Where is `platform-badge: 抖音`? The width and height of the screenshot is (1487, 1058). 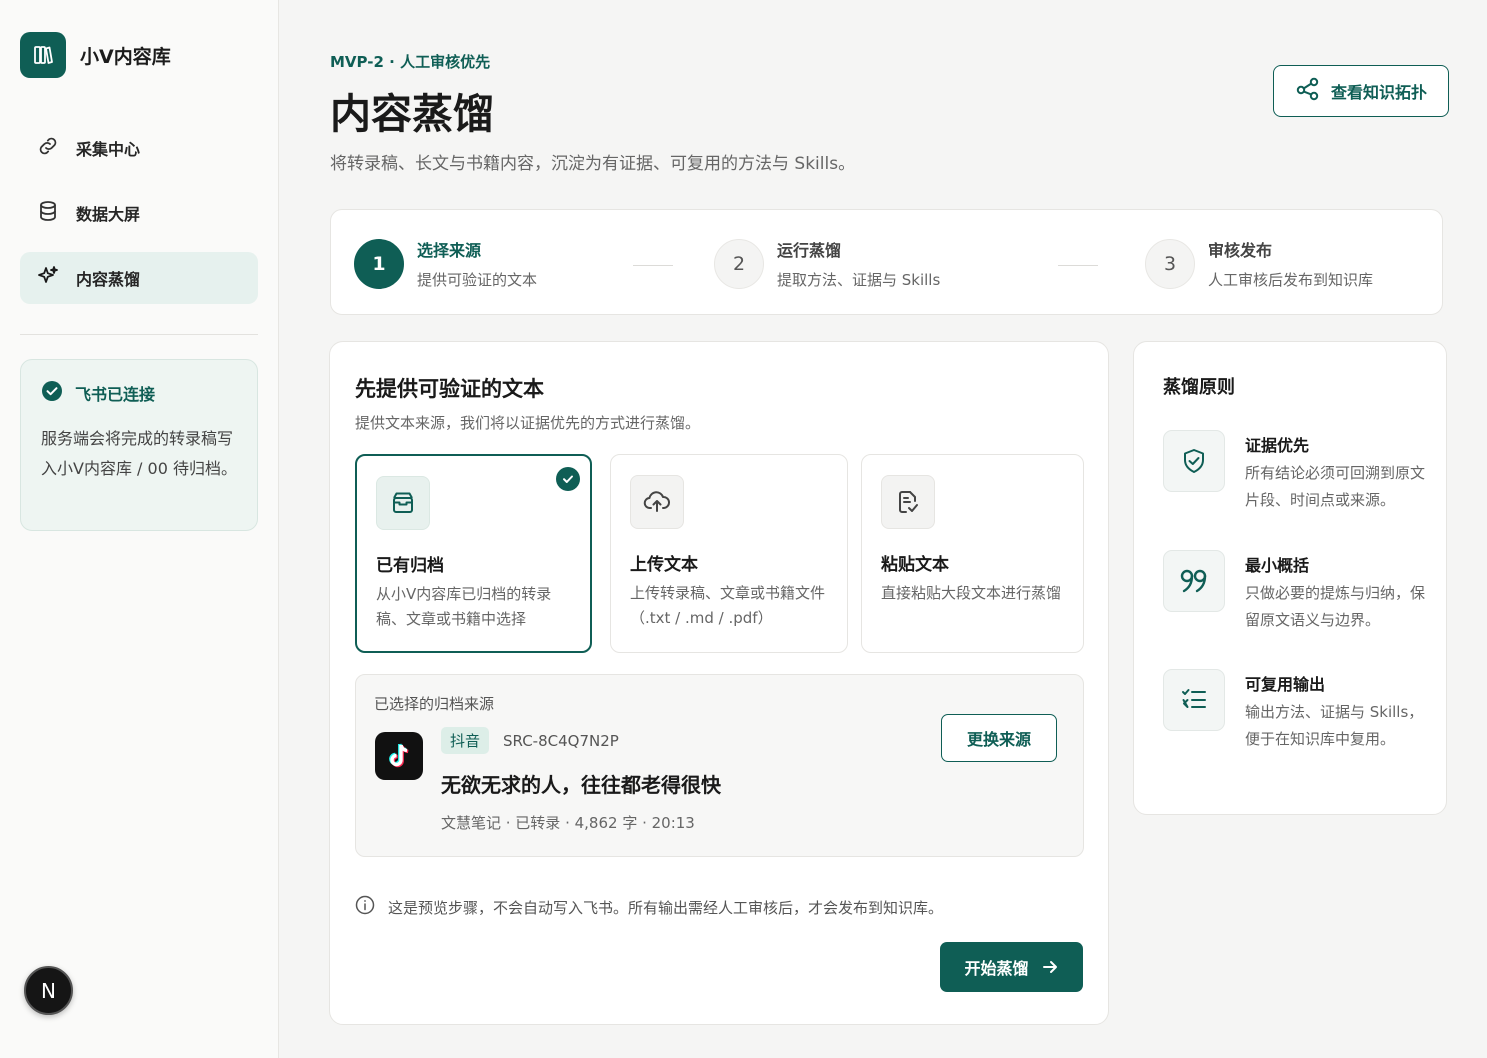
platform-badge: 抖音 is located at coordinates (465, 740).